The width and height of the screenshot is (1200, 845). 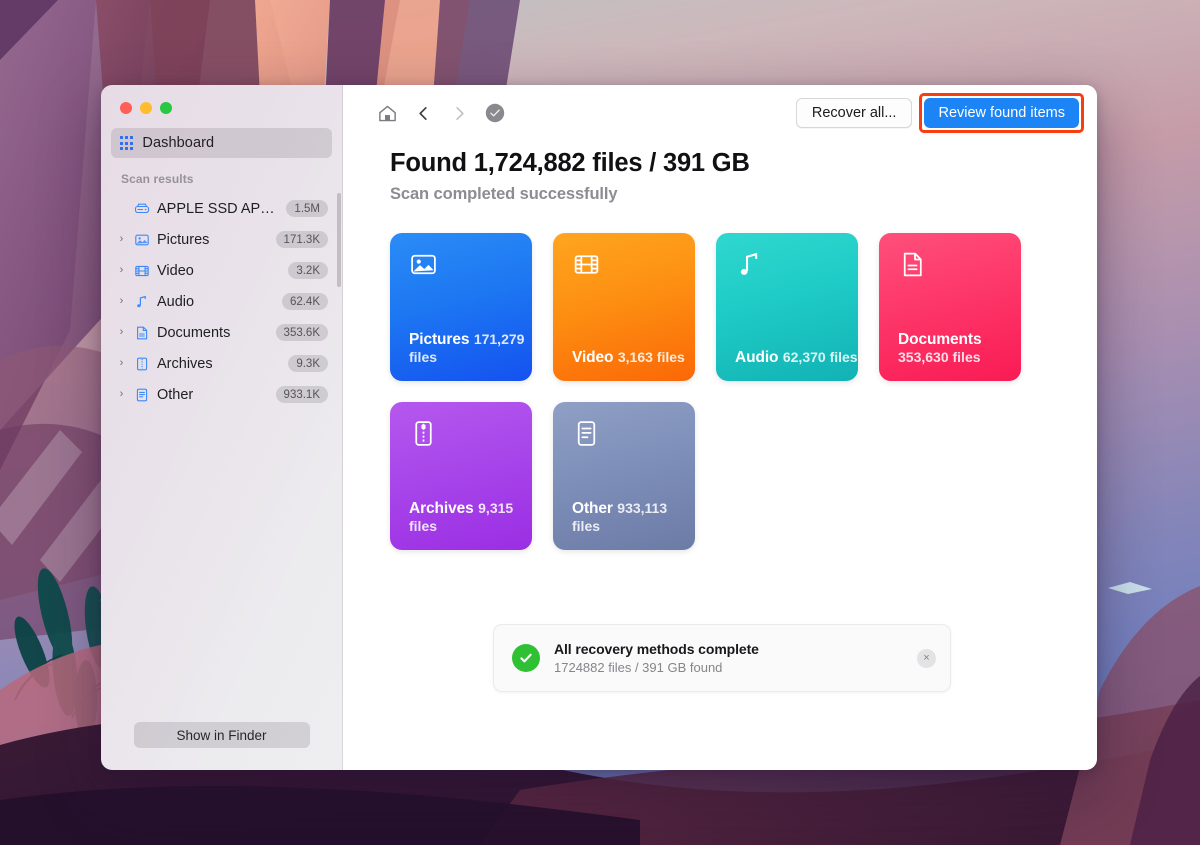 I want to click on sidebar-item-dashboard: Dashboard, so click(x=221, y=143).